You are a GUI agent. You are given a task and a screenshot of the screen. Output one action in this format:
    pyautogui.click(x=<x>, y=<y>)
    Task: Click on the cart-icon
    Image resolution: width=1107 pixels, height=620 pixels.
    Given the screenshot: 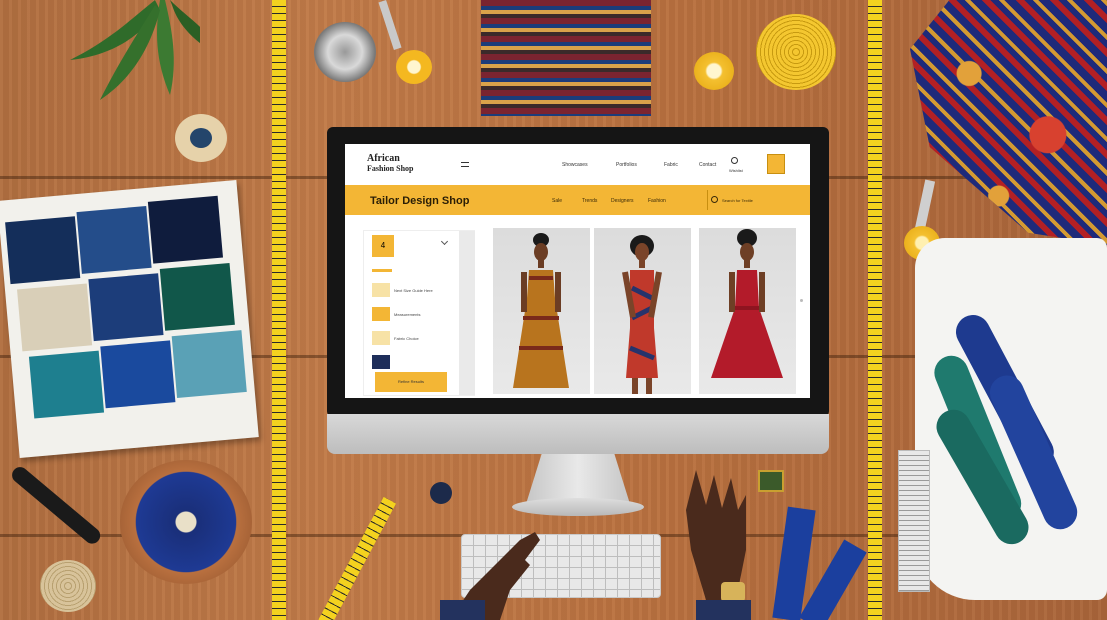 What is the action you would take?
    pyautogui.click(x=776, y=164)
    